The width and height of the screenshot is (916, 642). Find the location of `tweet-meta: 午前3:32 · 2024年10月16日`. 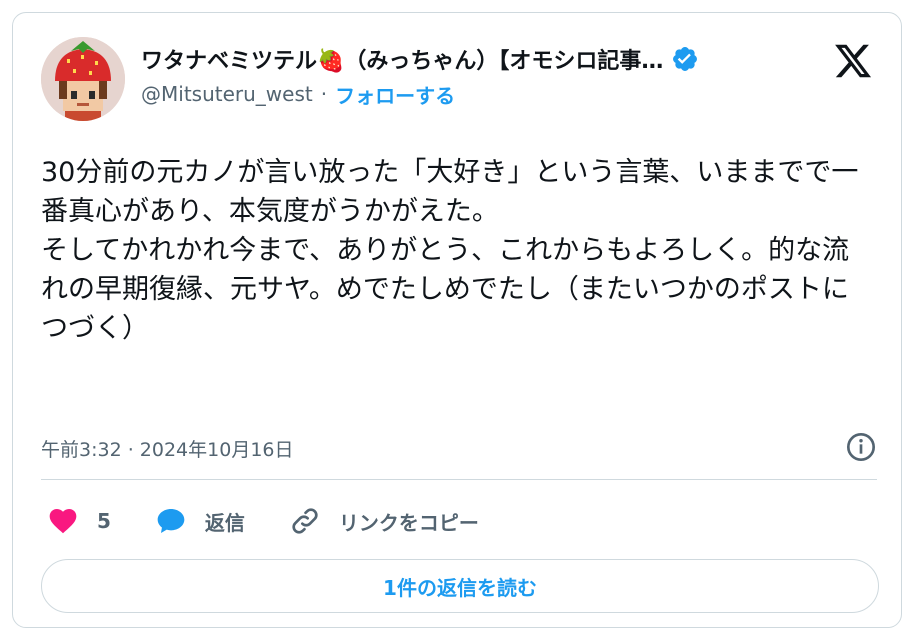

tweet-meta: 午前3:32 · 2024年10月16日 is located at coordinates (459, 448).